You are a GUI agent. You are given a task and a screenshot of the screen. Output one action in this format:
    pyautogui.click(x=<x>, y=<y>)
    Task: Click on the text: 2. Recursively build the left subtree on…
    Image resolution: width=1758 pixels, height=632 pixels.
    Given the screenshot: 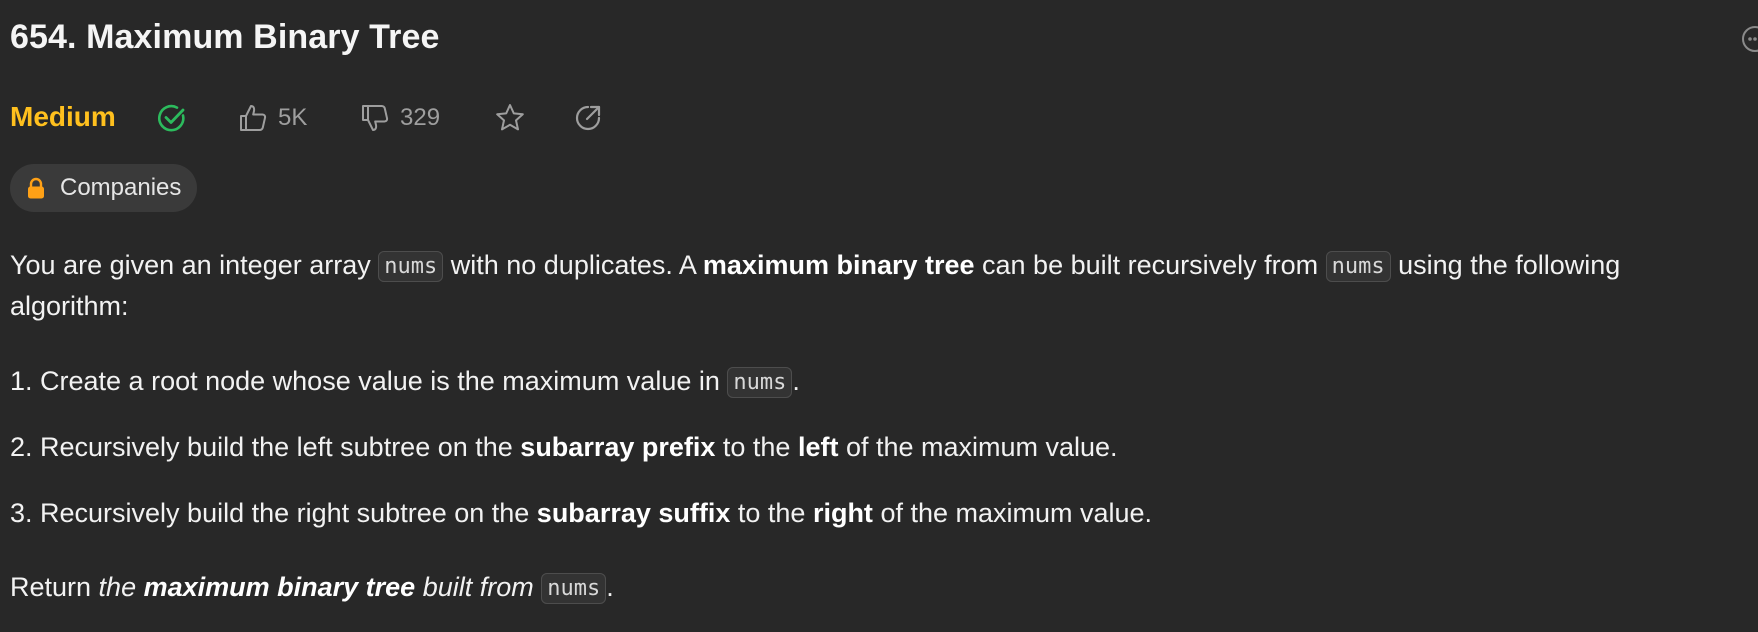 What is the action you would take?
    pyautogui.click(x=265, y=447)
    